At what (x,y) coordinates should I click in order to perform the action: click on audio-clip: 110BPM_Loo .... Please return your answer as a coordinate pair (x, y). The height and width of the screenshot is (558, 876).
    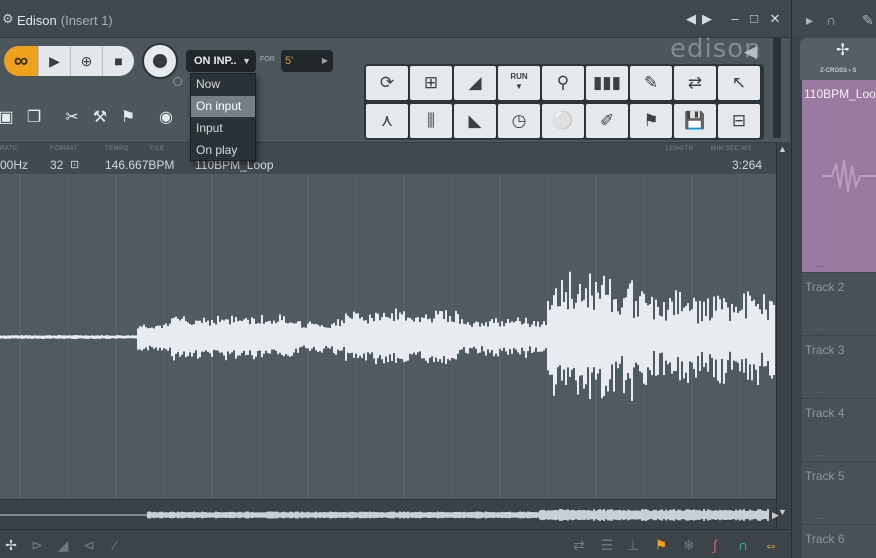
    Looking at the image, I should click on (839, 176).